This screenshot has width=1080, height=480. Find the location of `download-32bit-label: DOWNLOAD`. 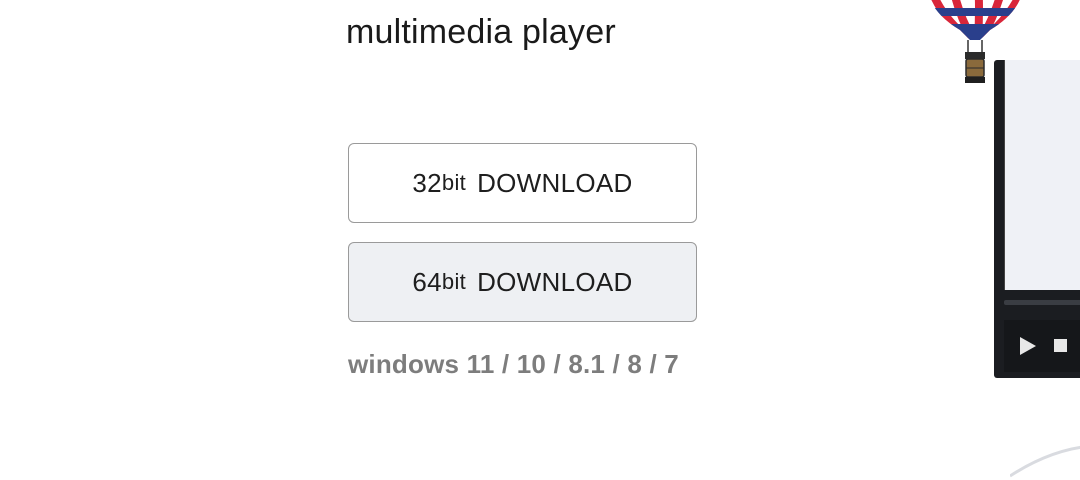

download-32bit-label: DOWNLOAD is located at coordinates (555, 182).